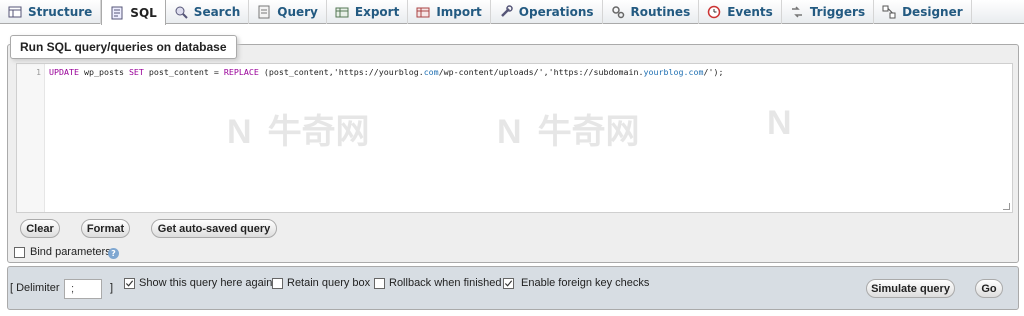 This screenshot has height=316, width=1024. What do you see at coordinates (83, 289) in the screenshot?
I see `delimiter-input` at bounding box center [83, 289].